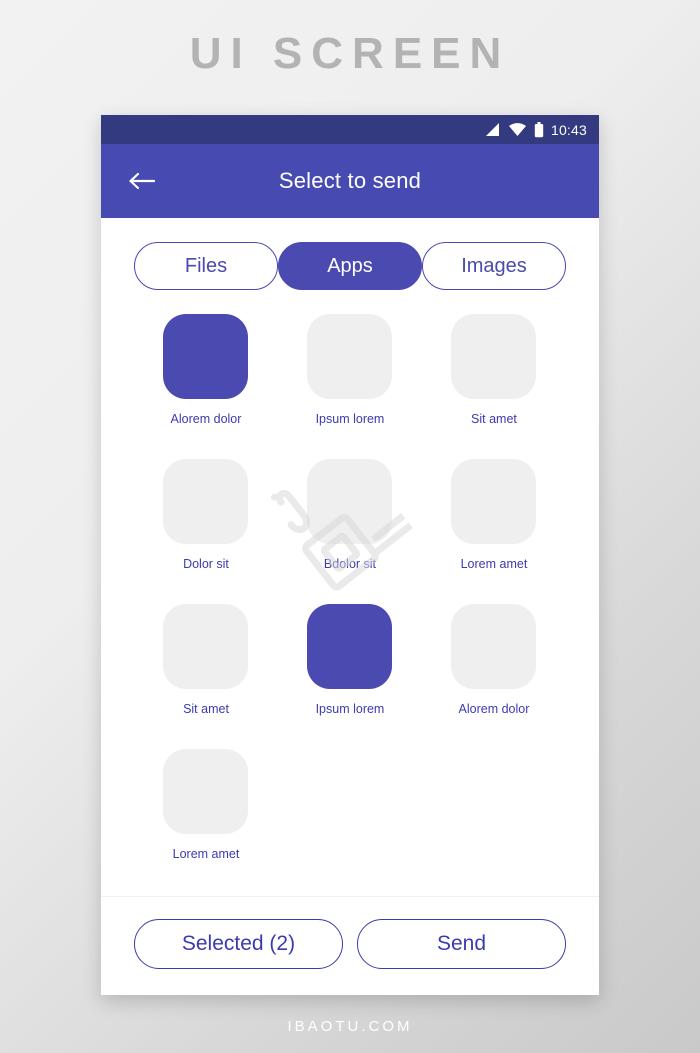  I want to click on tab-label: Files, so click(206, 265).